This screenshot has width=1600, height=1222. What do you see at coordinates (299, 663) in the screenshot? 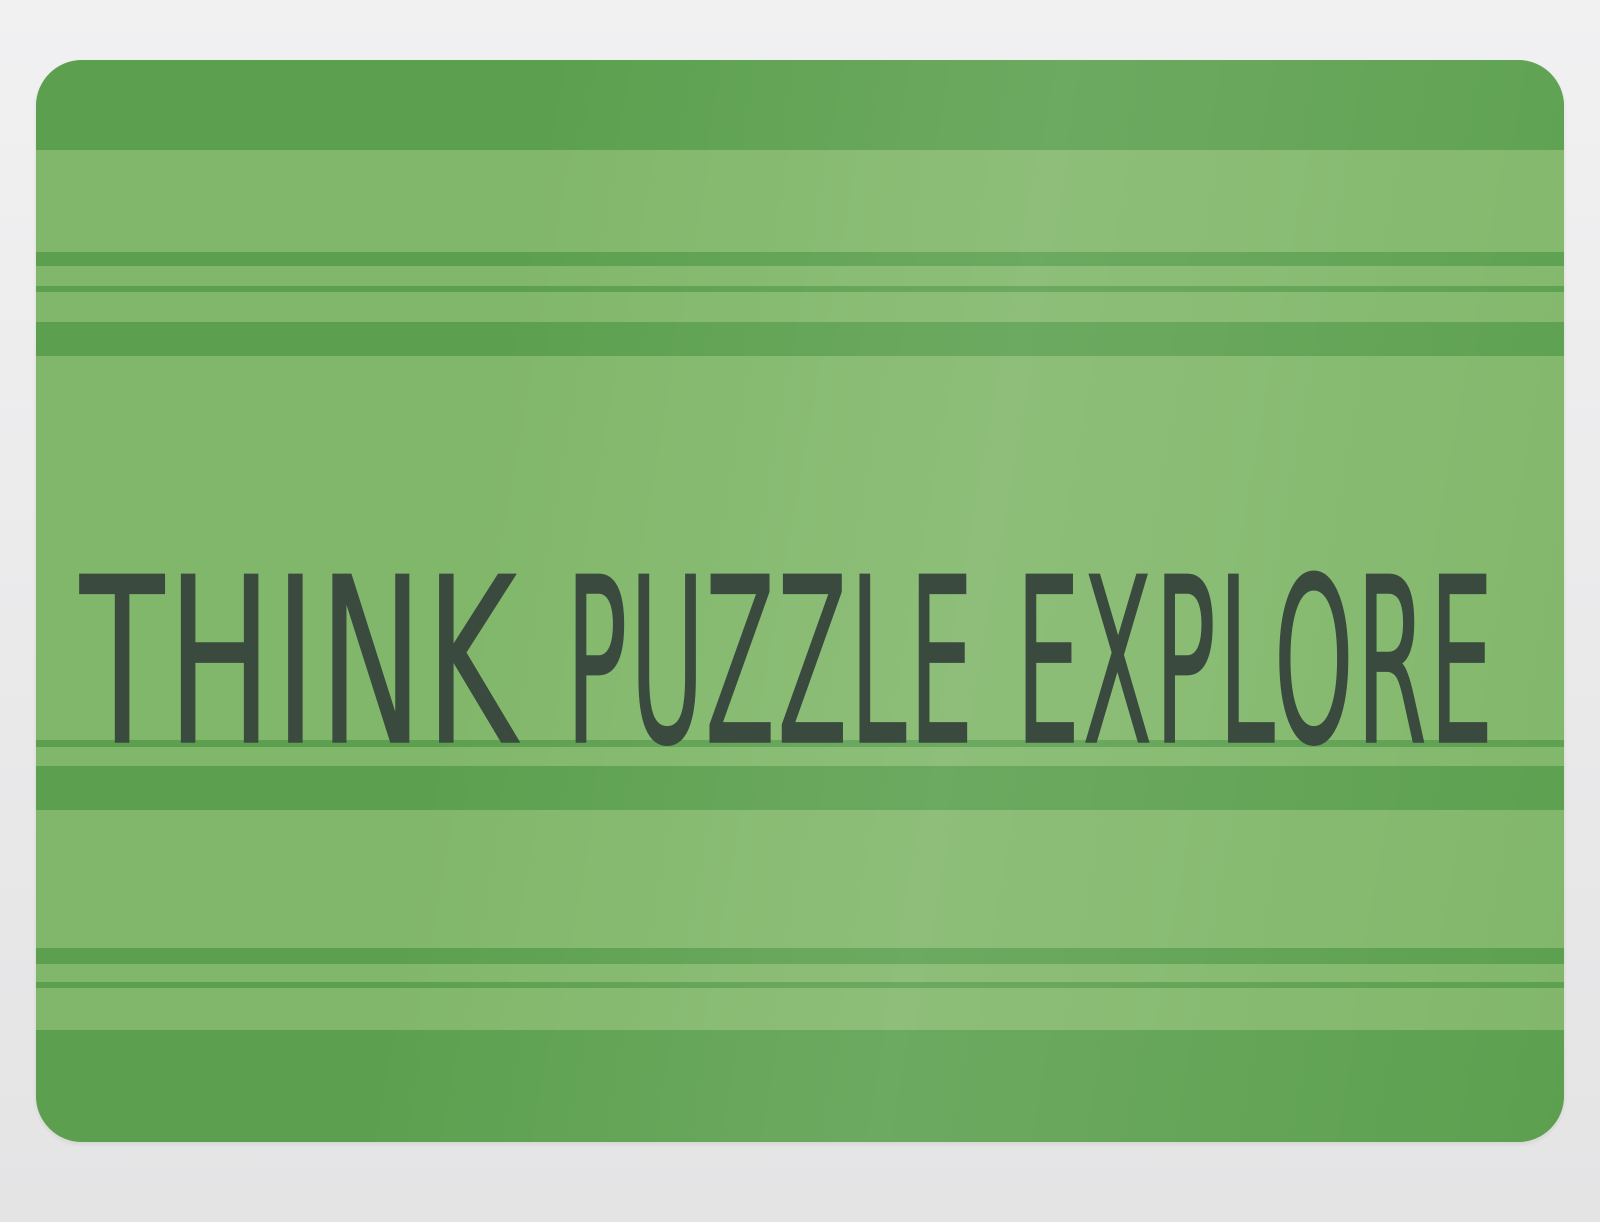
I see `word-think: THINK` at bounding box center [299, 663].